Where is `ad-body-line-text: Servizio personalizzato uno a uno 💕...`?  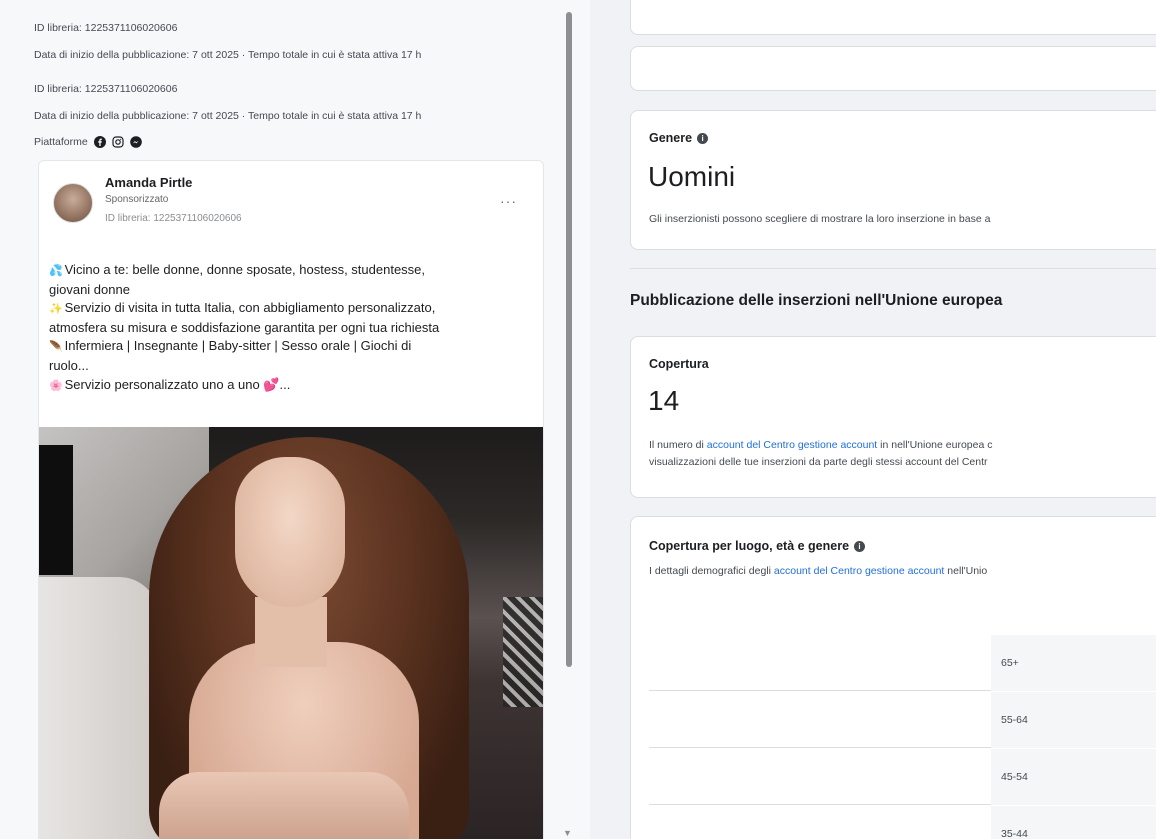
ad-body-line-text: Servizio personalizzato uno a uno 💕... is located at coordinates (177, 384).